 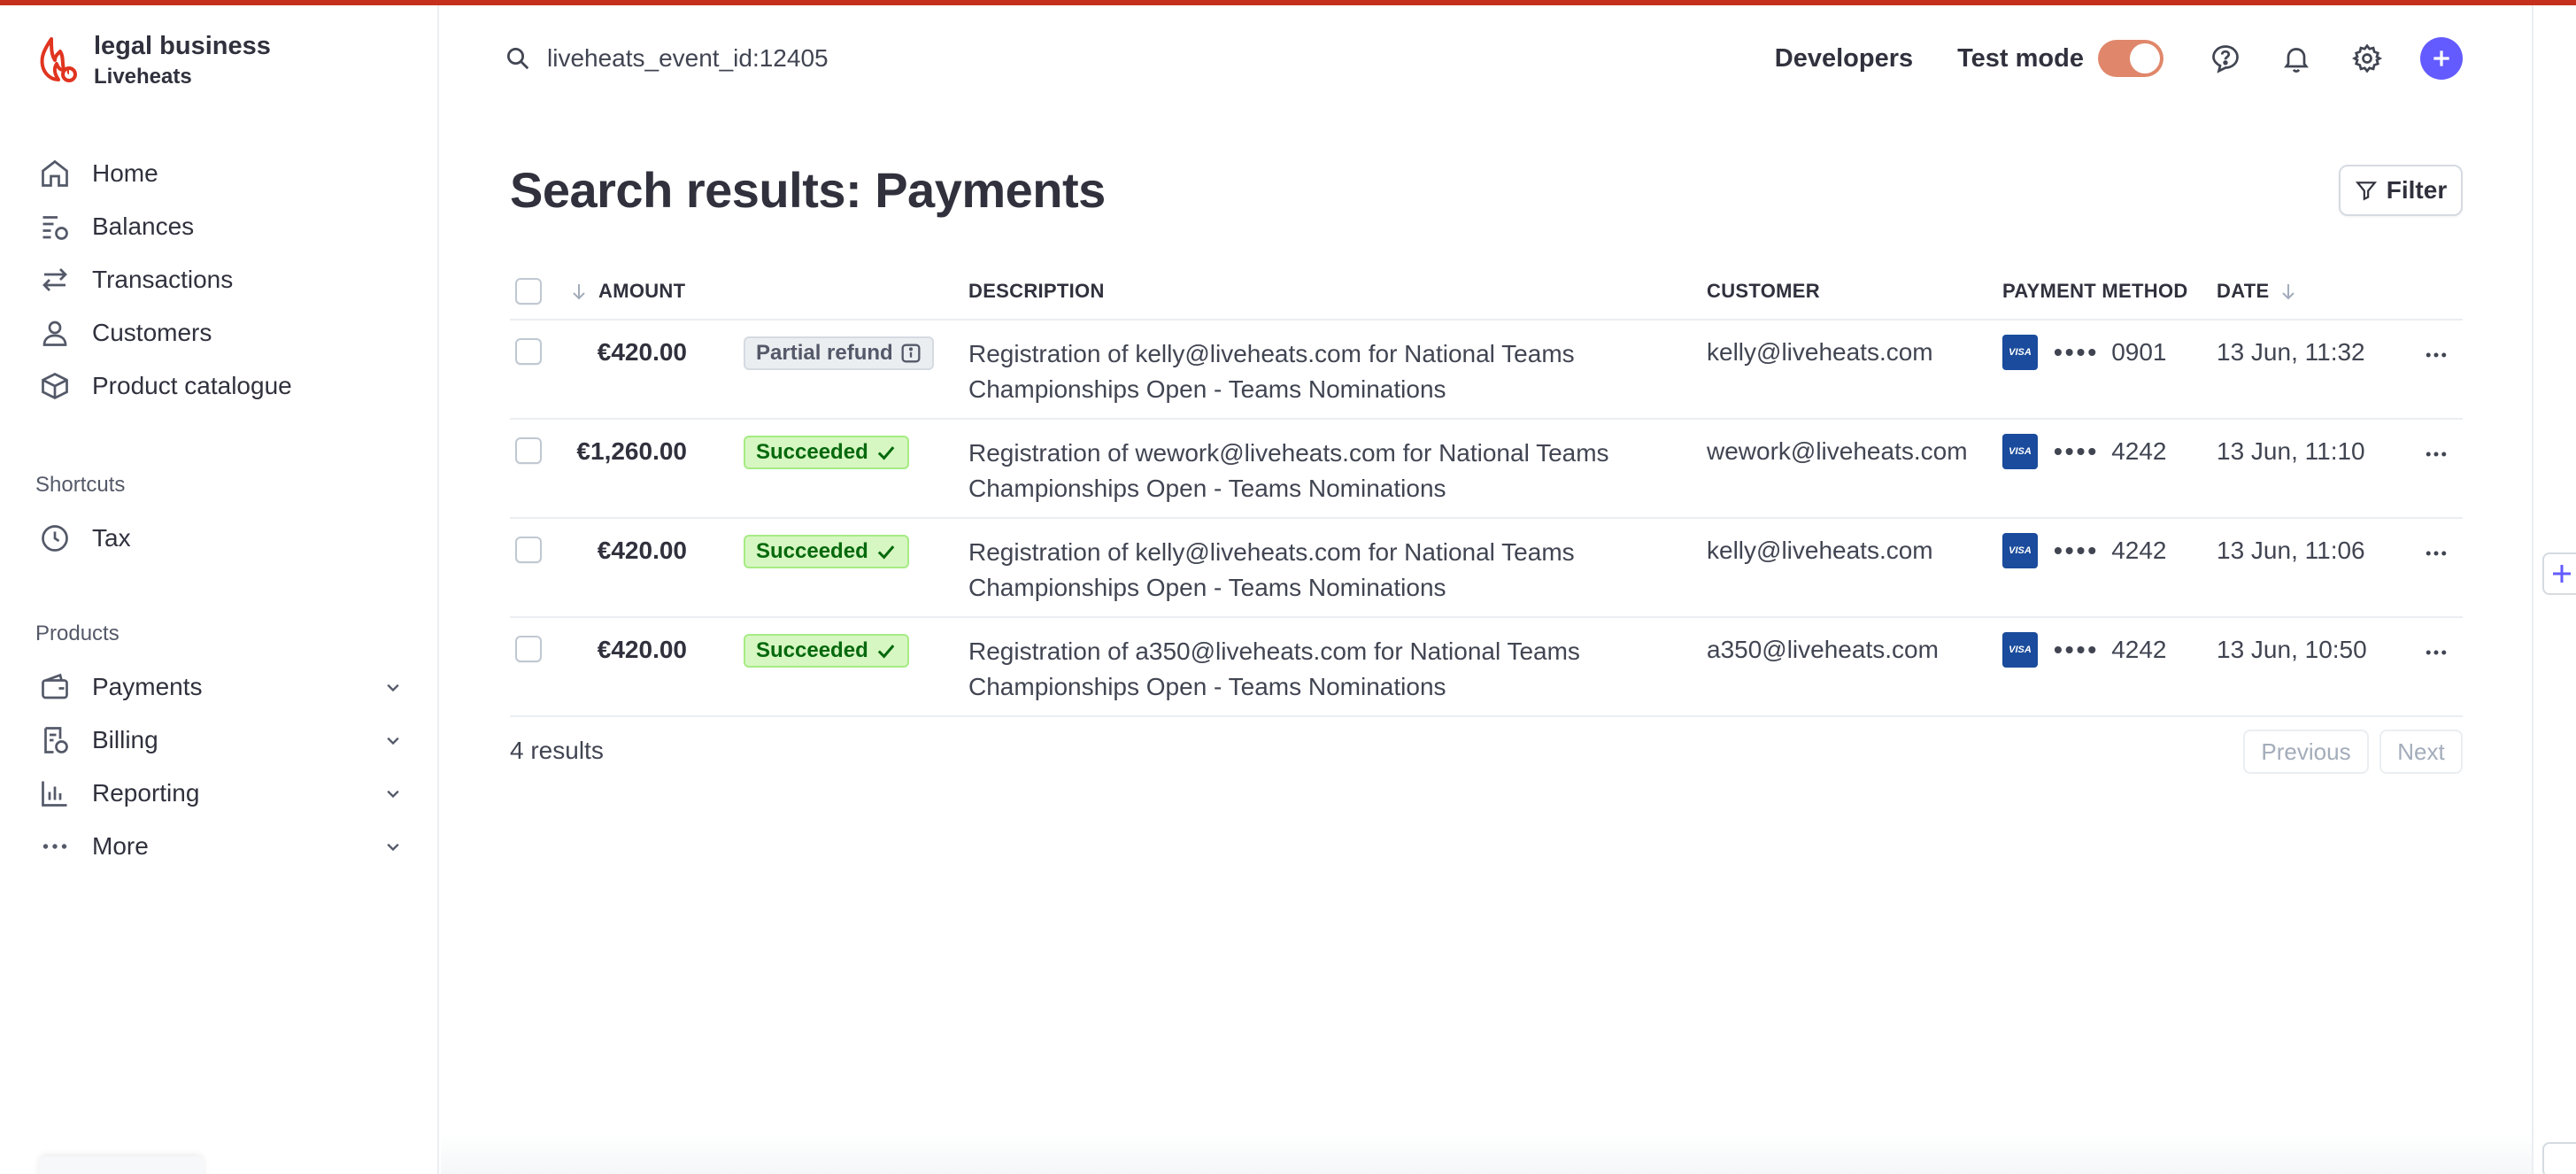 What do you see at coordinates (221, 227) in the screenshot?
I see `sidebar-item-balances: Balances` at bounding box center [221, 227].